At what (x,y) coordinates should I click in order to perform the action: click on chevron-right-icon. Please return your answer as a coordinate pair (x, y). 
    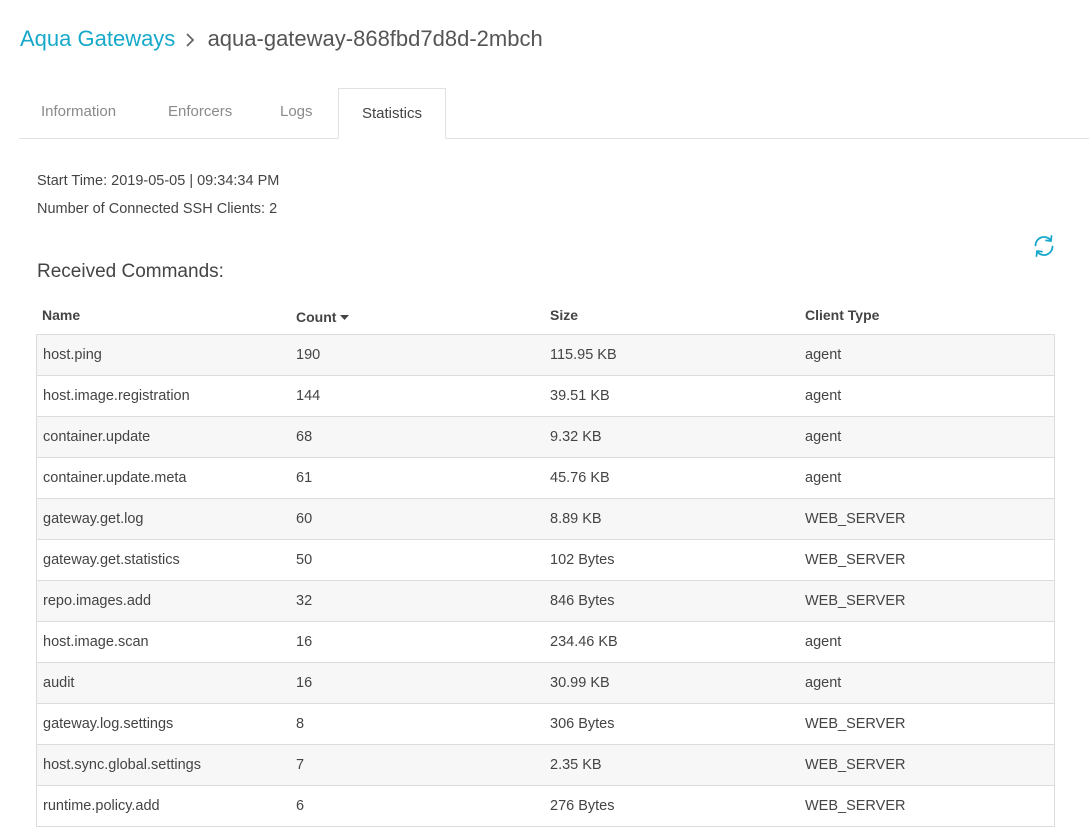
    Looking at the image, I should click on (190, 39).